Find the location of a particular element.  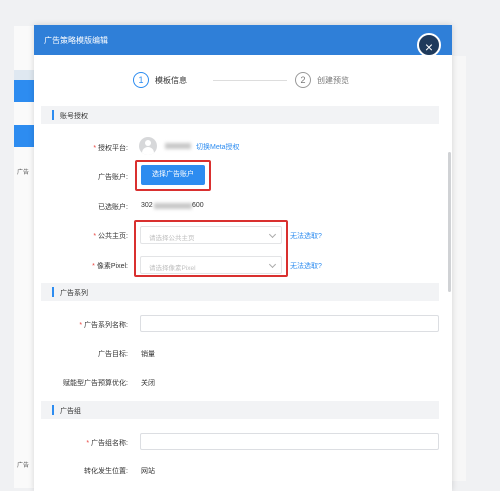

selected-account-suffix: 600 is located at coordinates (198, 205).